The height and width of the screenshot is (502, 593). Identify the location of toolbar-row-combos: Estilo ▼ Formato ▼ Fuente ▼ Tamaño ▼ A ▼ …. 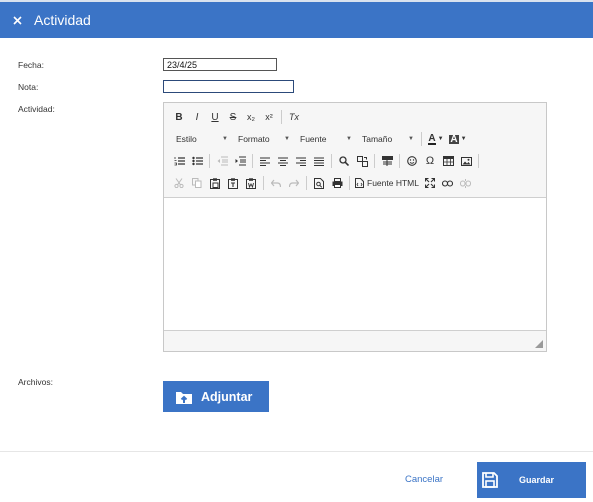
(319, 139).